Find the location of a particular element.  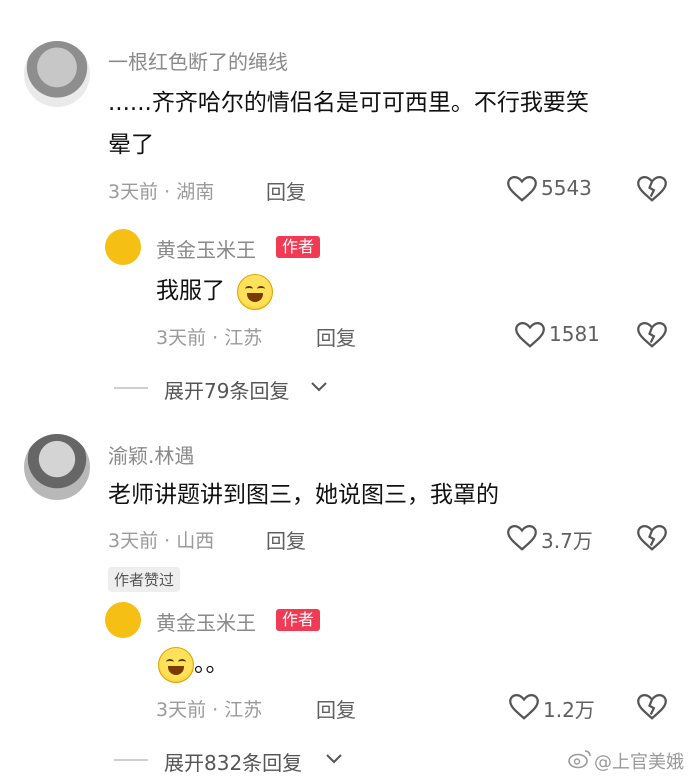

like-count: 1581 is located at coordinates (574, 334).